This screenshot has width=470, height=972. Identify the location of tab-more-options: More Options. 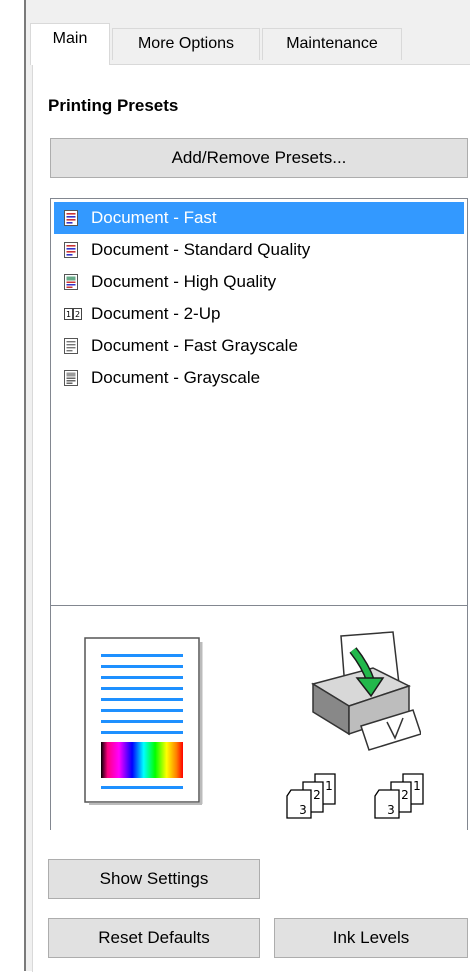
(186, 44).